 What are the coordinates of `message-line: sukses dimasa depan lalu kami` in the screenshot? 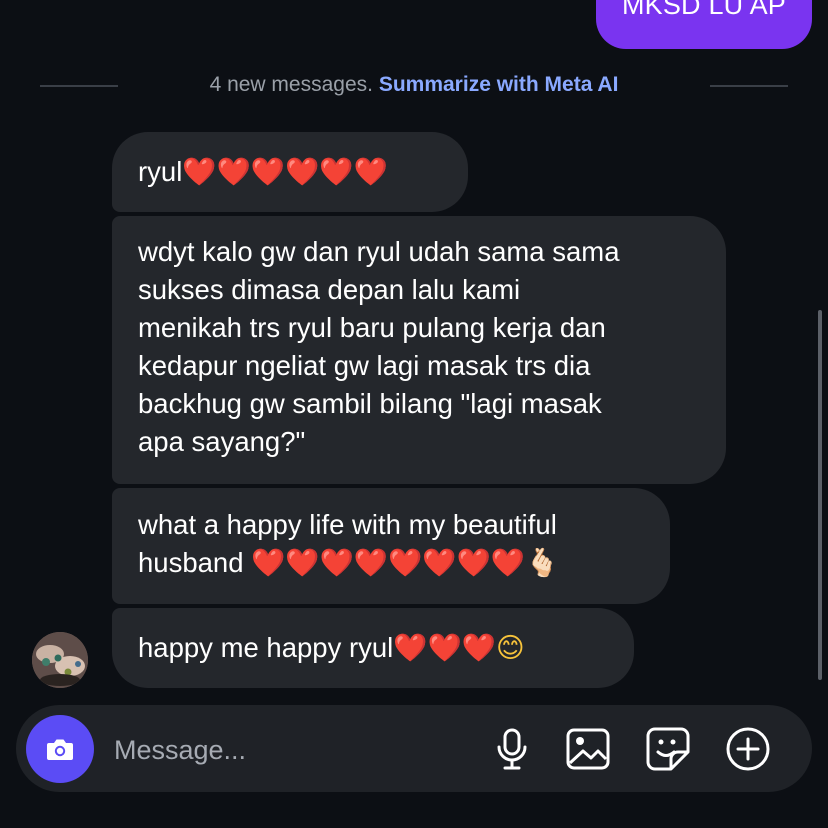 It's located at (329, 289).